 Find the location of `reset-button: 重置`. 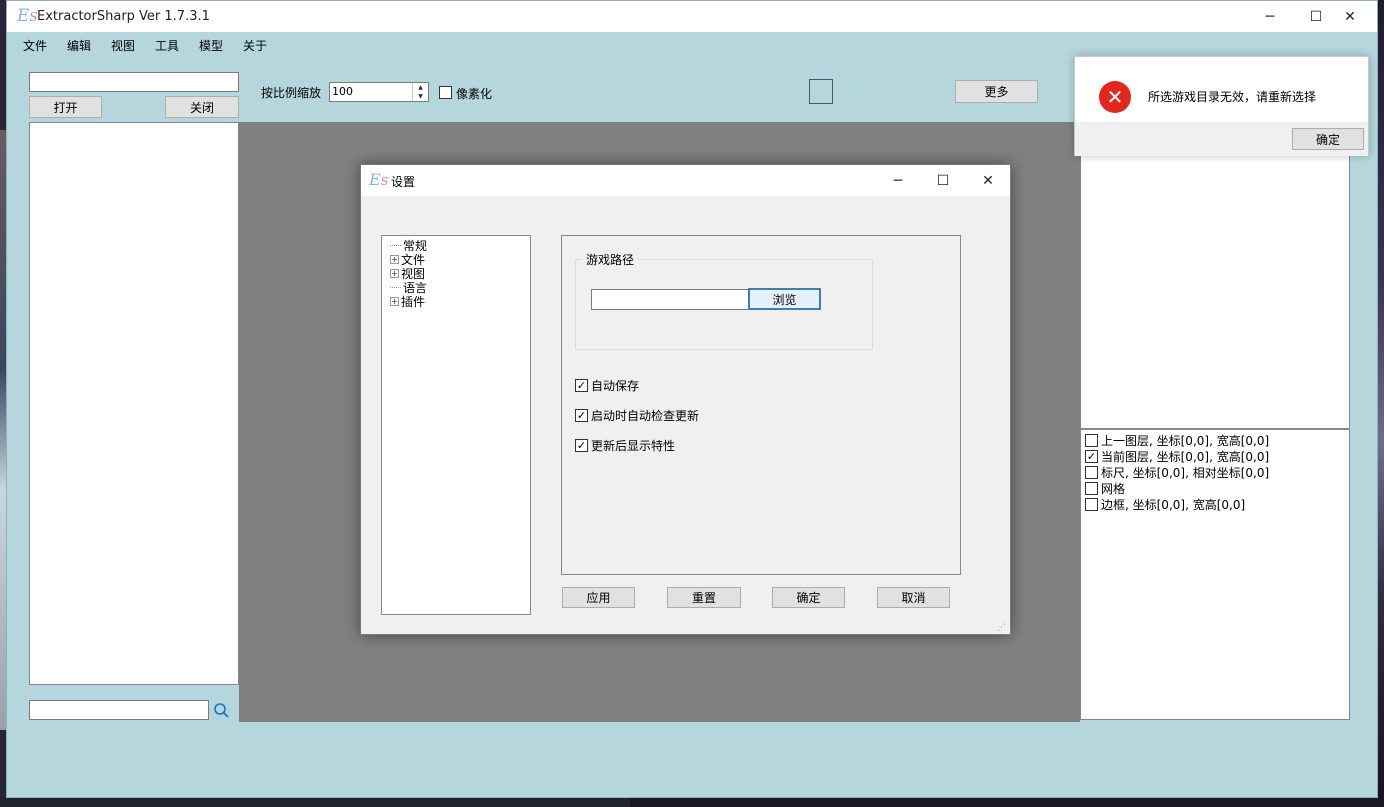

reset-button: 重置 is located at coordinates (704, 597).